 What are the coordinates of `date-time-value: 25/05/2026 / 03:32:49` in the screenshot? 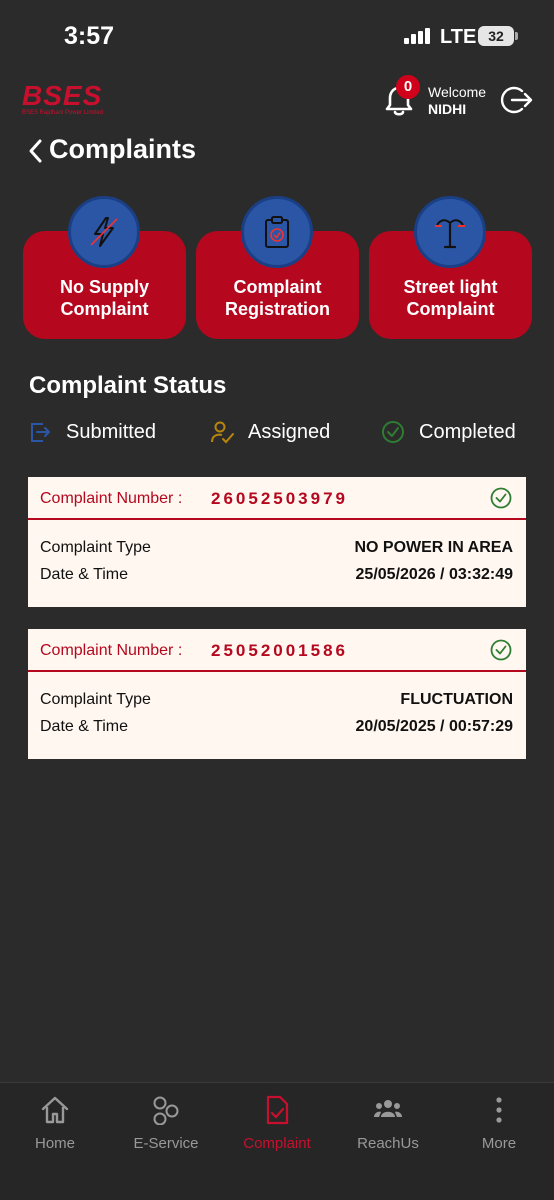 It's located at (434, 574).